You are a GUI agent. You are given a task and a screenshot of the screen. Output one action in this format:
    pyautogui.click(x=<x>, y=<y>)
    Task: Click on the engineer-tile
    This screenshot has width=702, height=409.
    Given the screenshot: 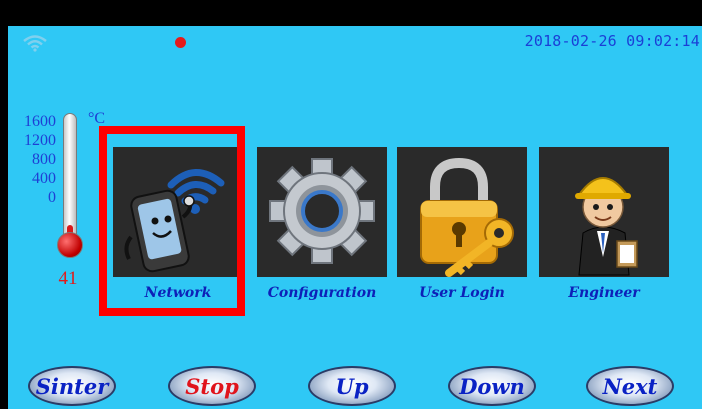 What is the action you would take?
    pyautogui.click(x=604, y=212)
    